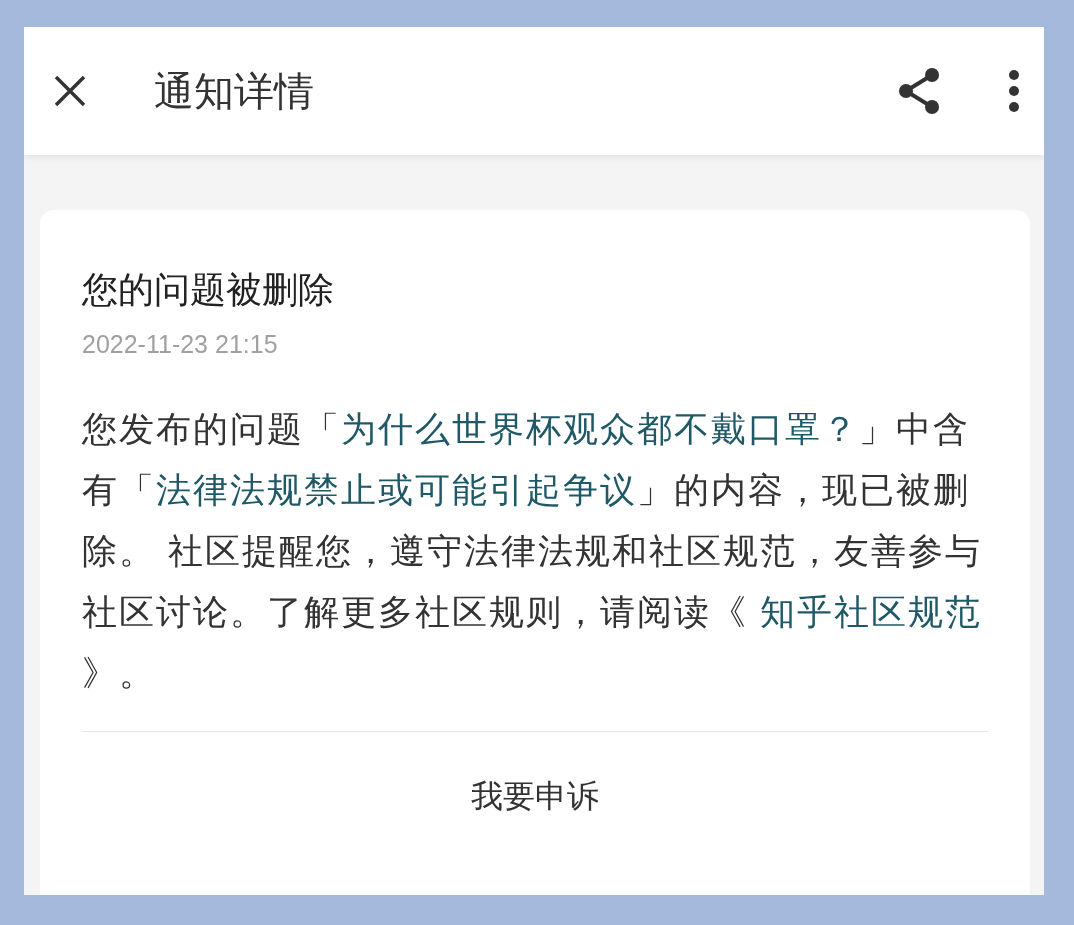  Describe the element at coordinates (70, 91) in the screenshot. I see `close-icon` at that location.